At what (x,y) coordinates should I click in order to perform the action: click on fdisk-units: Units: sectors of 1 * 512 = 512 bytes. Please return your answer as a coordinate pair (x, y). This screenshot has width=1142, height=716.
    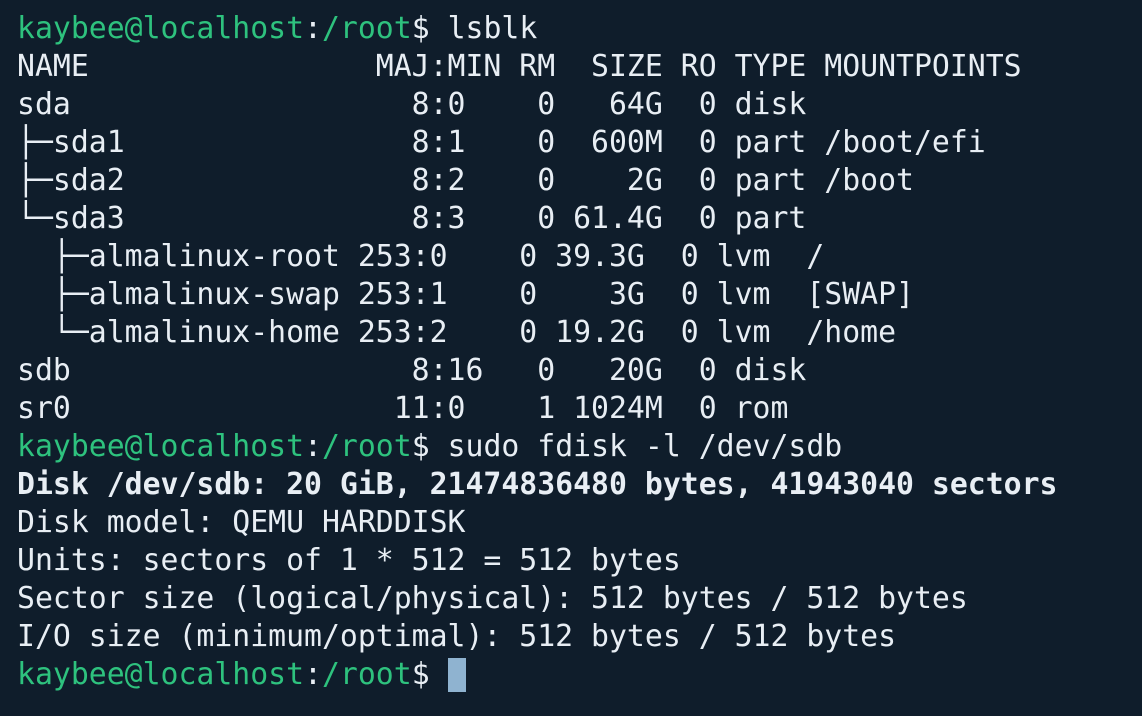
    Looking at the image, I should click on (349, 560).